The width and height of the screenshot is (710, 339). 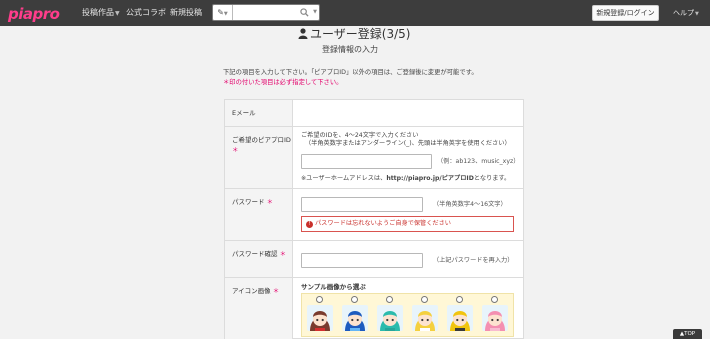 I want to click on avatar-option-kaito, so click(x=355, y=316).